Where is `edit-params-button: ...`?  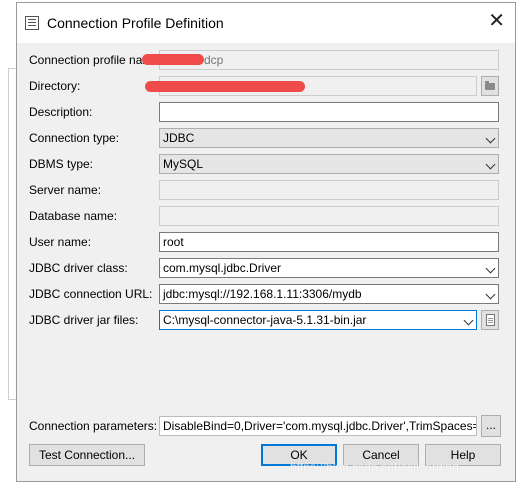
edit-params-button: ... is located at coordinates (491, 426).